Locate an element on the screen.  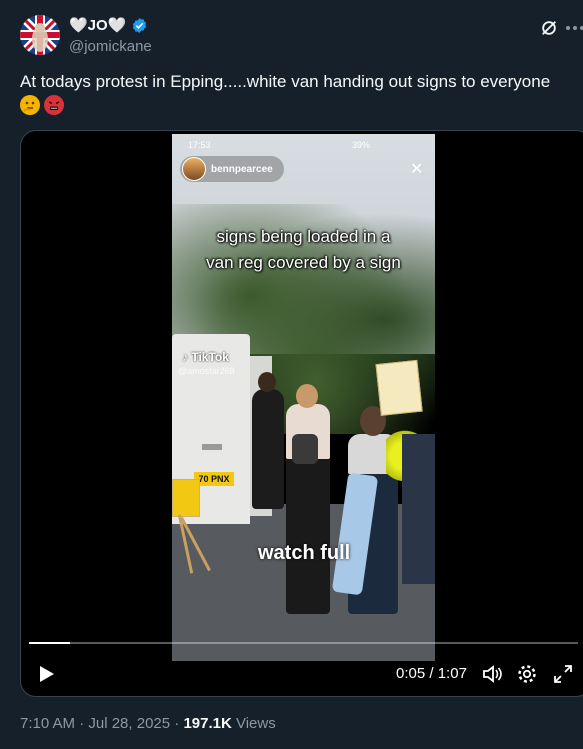
grok-button is located at coordinates (549, 28).